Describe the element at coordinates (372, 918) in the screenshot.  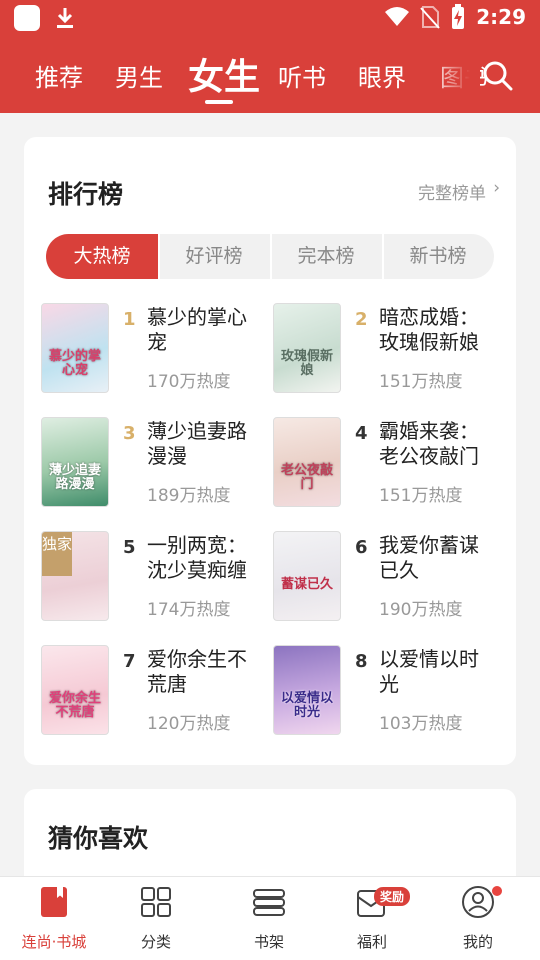
I see `bottom-nav-welfare: 奖励 福利` at that location.